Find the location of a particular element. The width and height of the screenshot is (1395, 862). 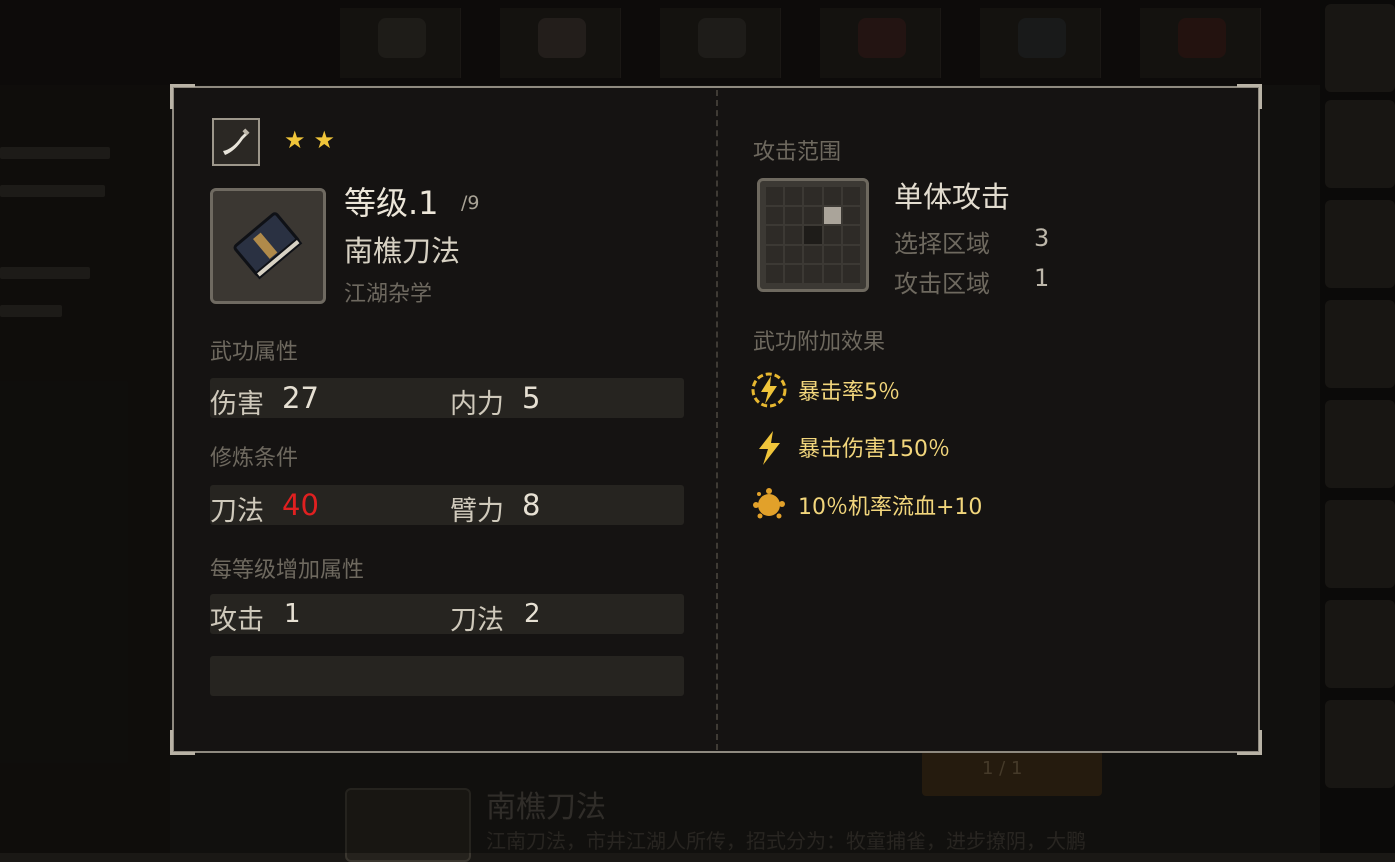

effect-item: 暴击伤害150％ is located at coordinates (849, 447).